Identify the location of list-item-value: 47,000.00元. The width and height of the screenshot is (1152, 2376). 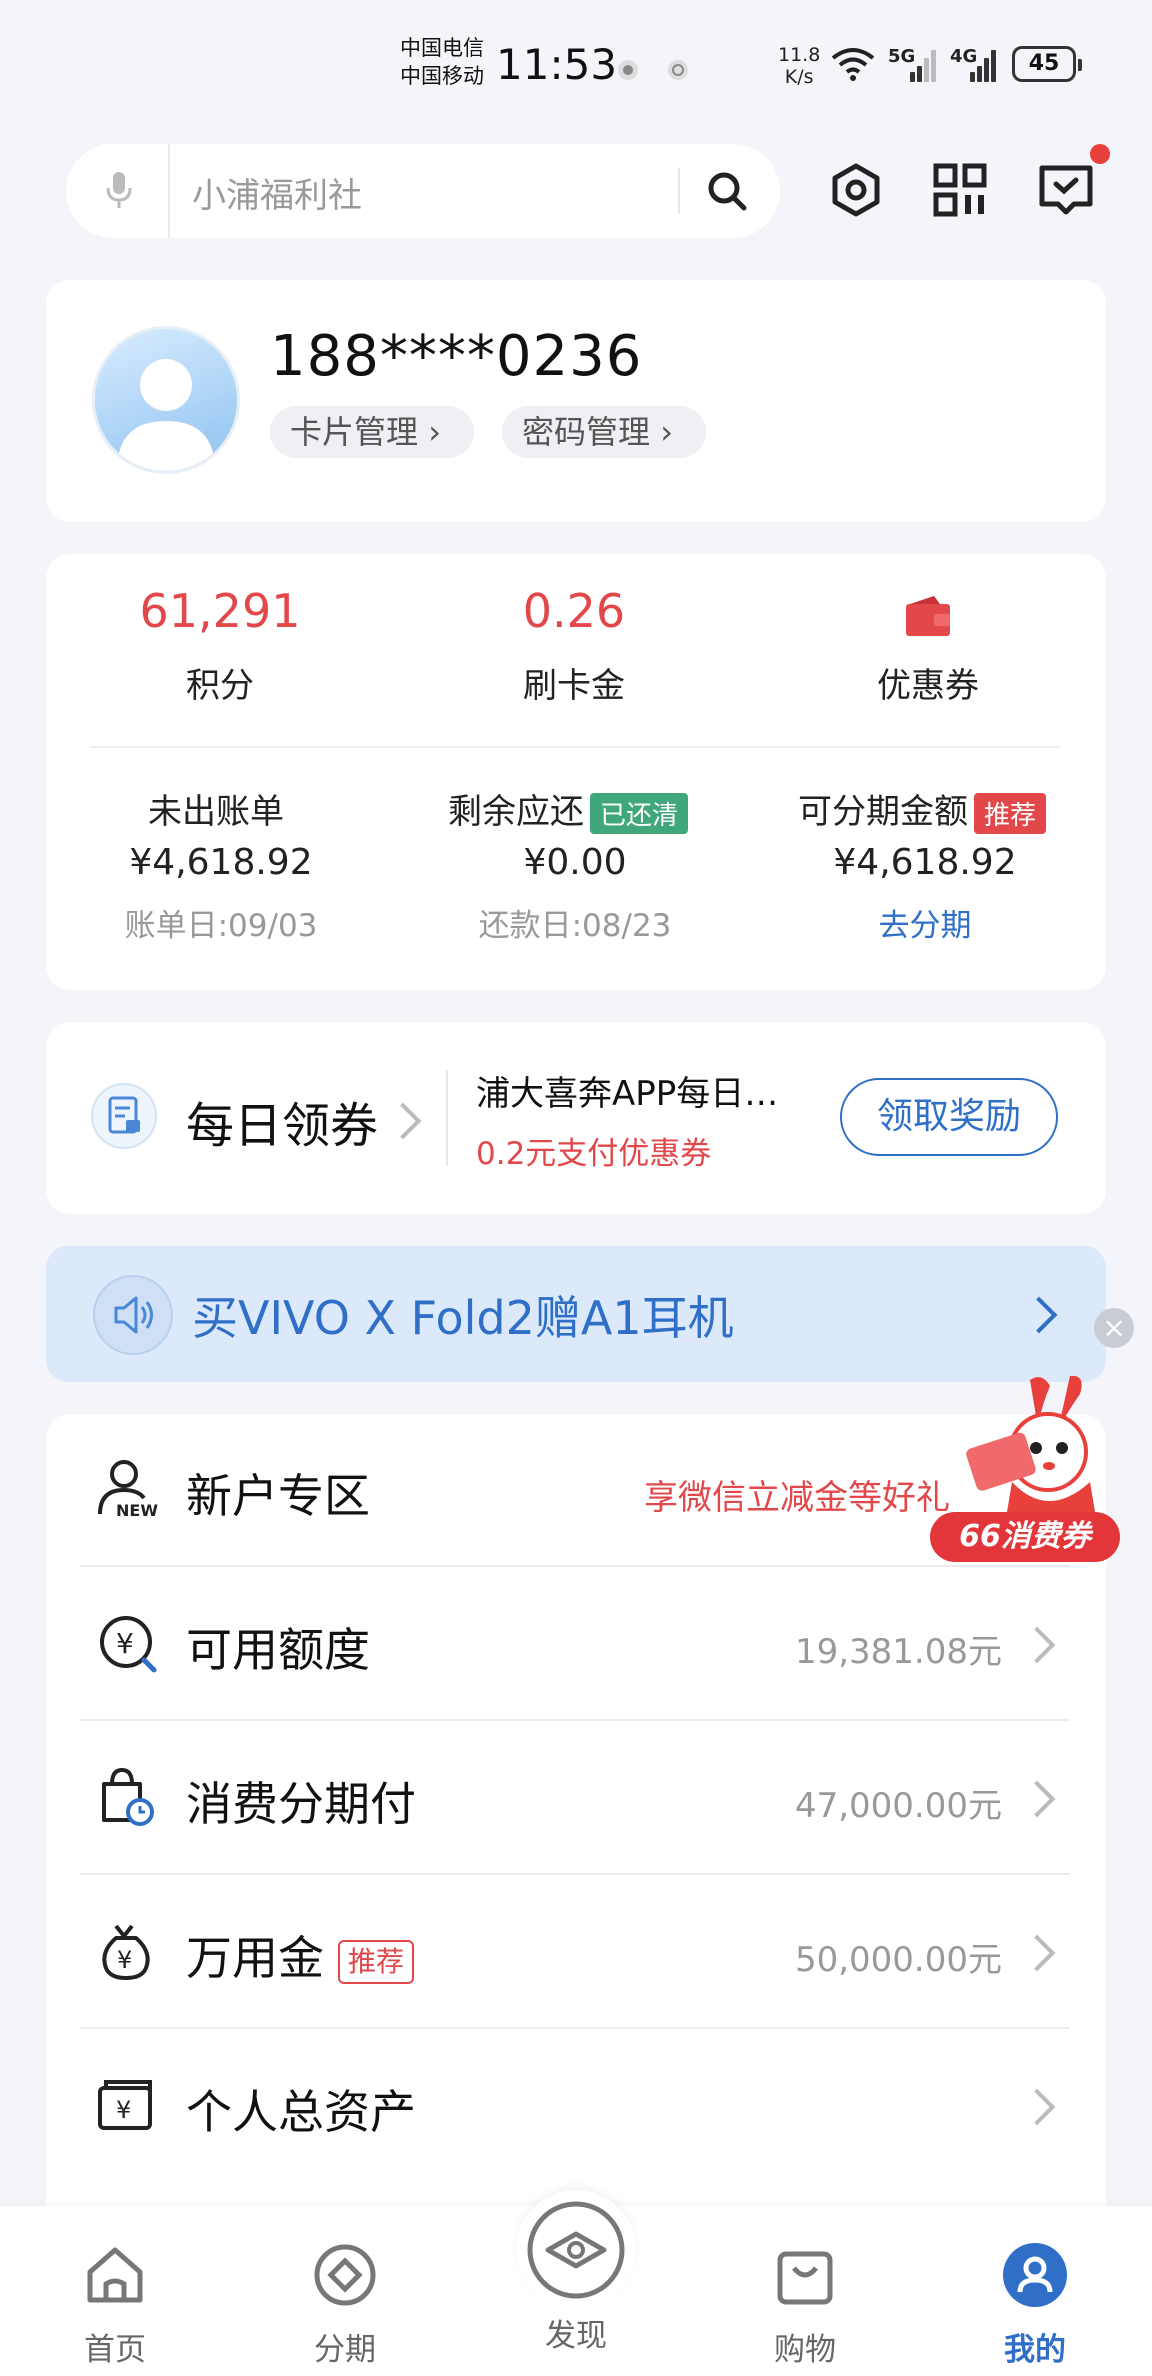
(898, 1806).